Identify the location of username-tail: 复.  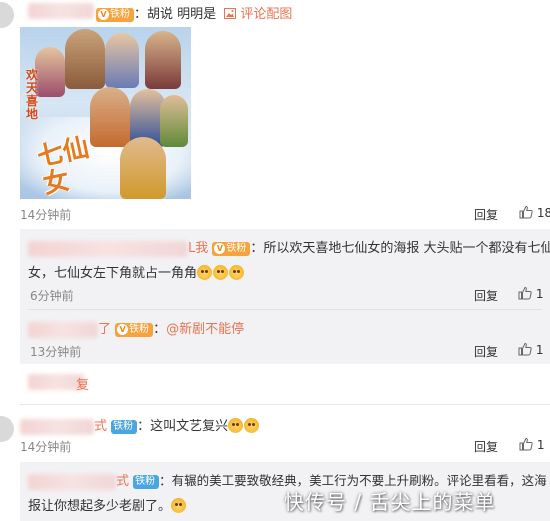
(82, 383).